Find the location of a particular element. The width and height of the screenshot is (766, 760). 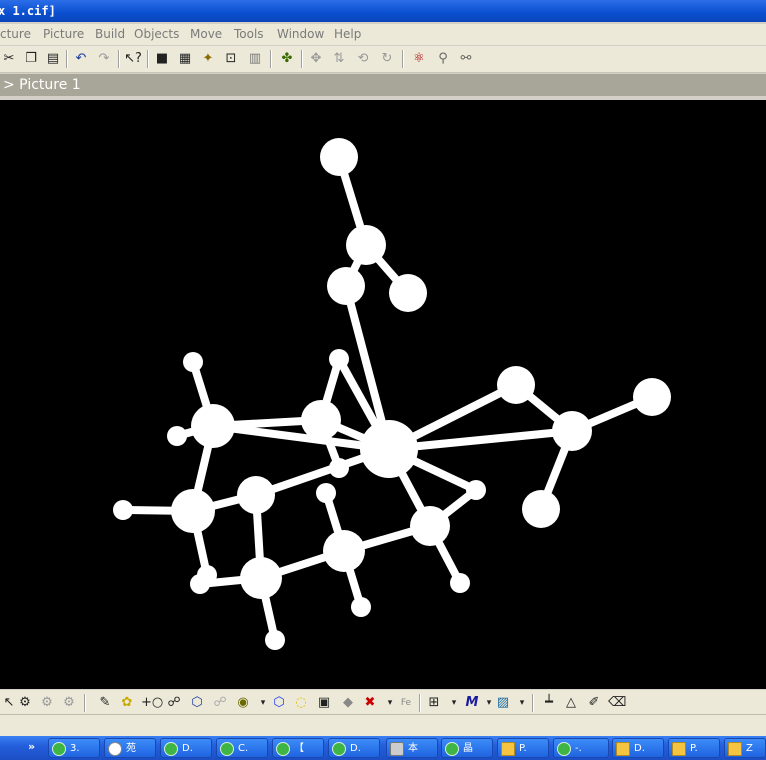

zoom-dropdown-icon: ▾ is located at coordinates (454, 703).